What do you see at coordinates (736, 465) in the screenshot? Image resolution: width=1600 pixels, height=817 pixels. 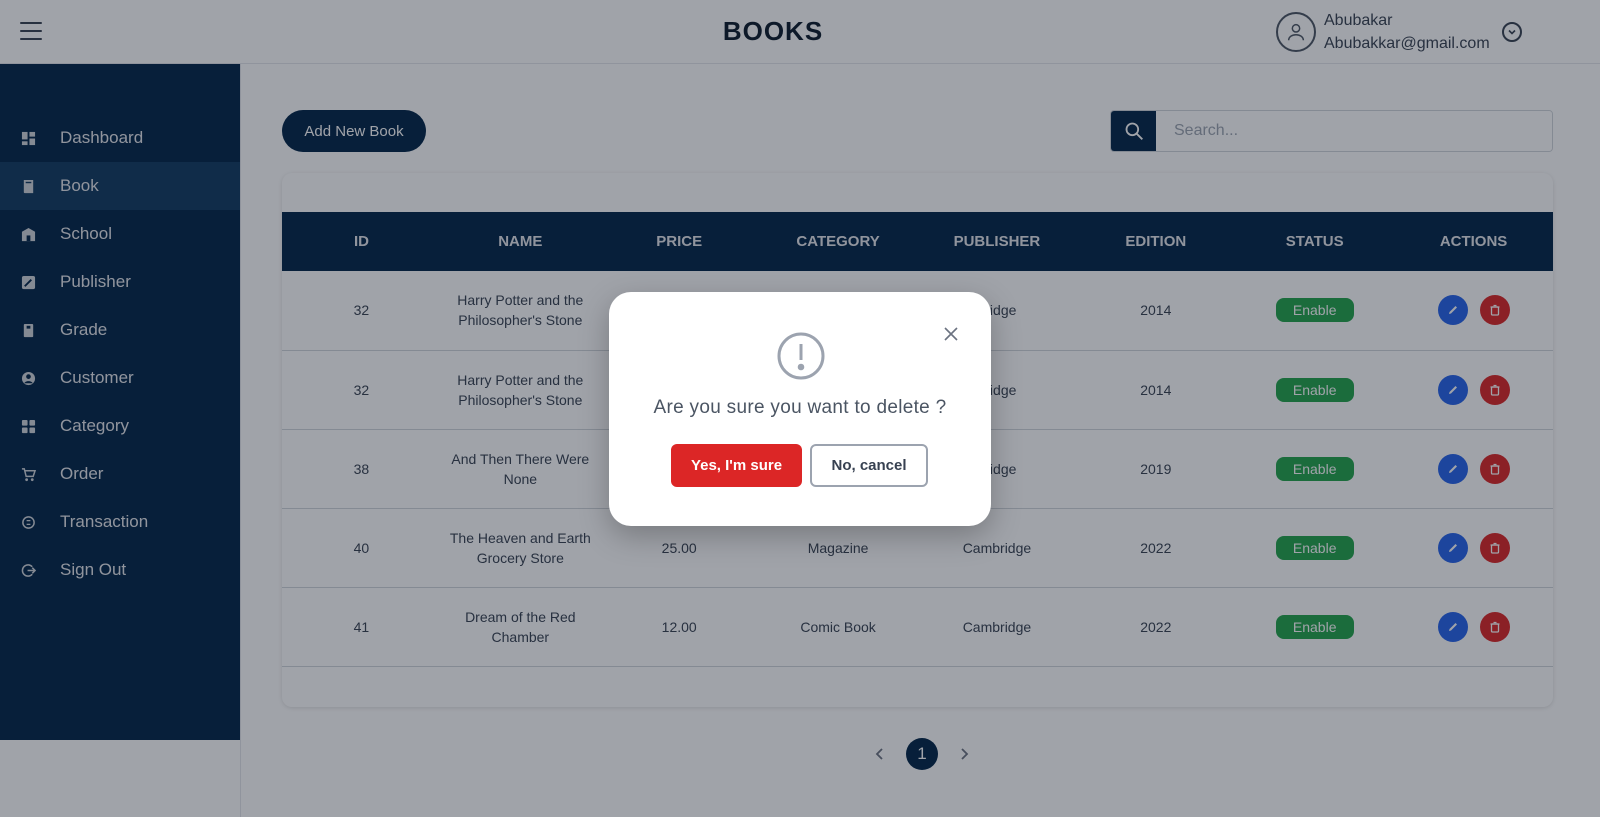 I see `confirm-delete-button: Yes, I'm sure` at bounding box center [736, 465].